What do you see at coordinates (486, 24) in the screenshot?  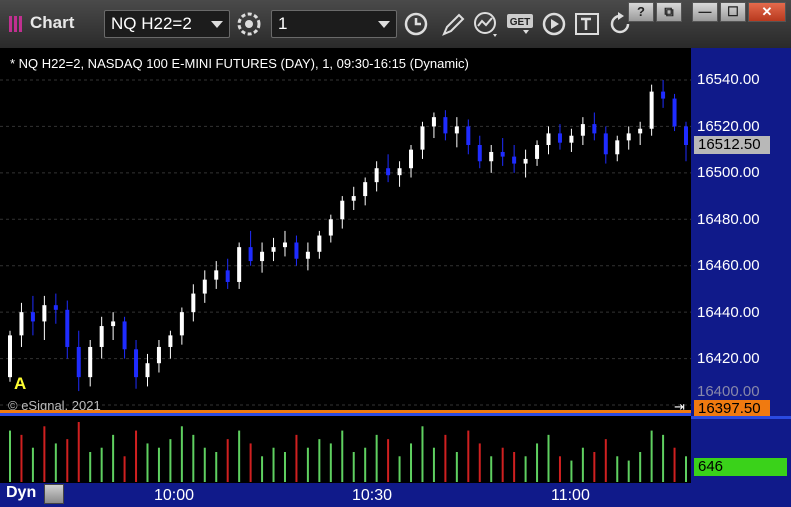 I see `study-button` at bounding box center [486, 24].